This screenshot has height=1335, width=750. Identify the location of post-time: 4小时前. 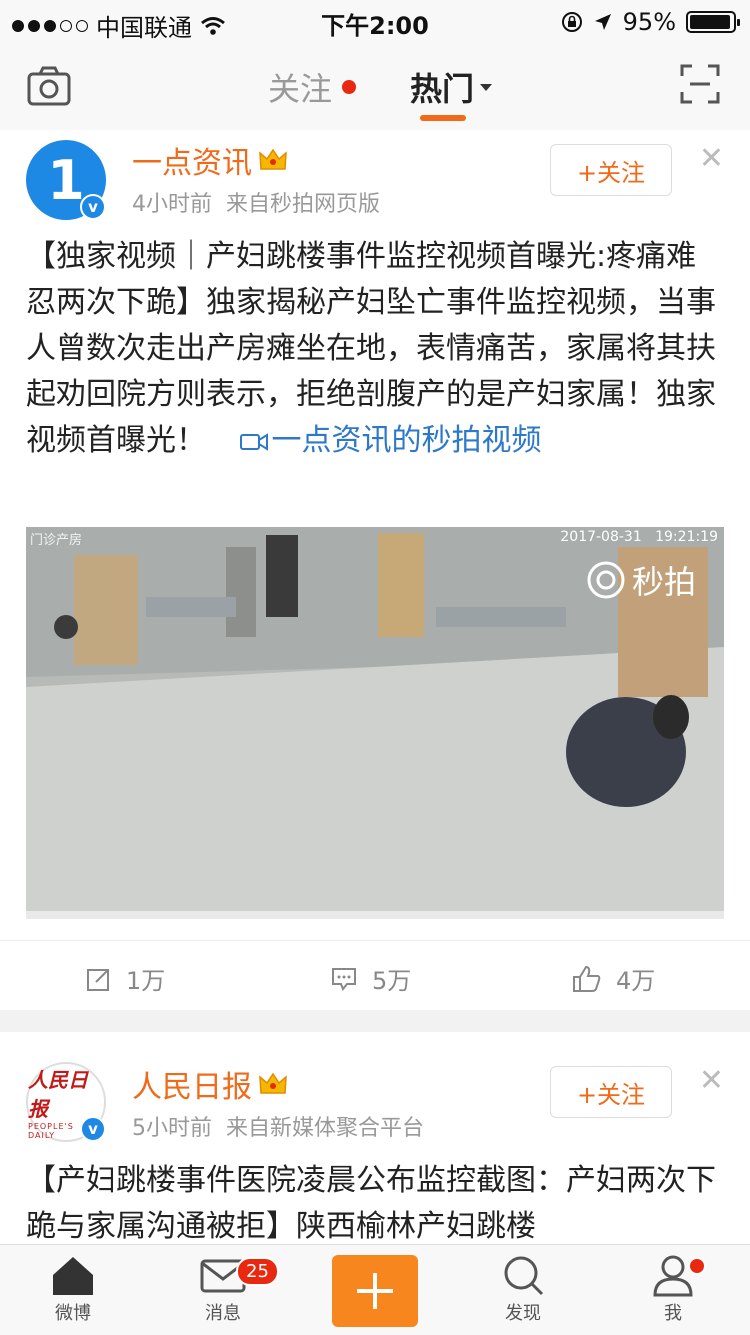
(172, 204).